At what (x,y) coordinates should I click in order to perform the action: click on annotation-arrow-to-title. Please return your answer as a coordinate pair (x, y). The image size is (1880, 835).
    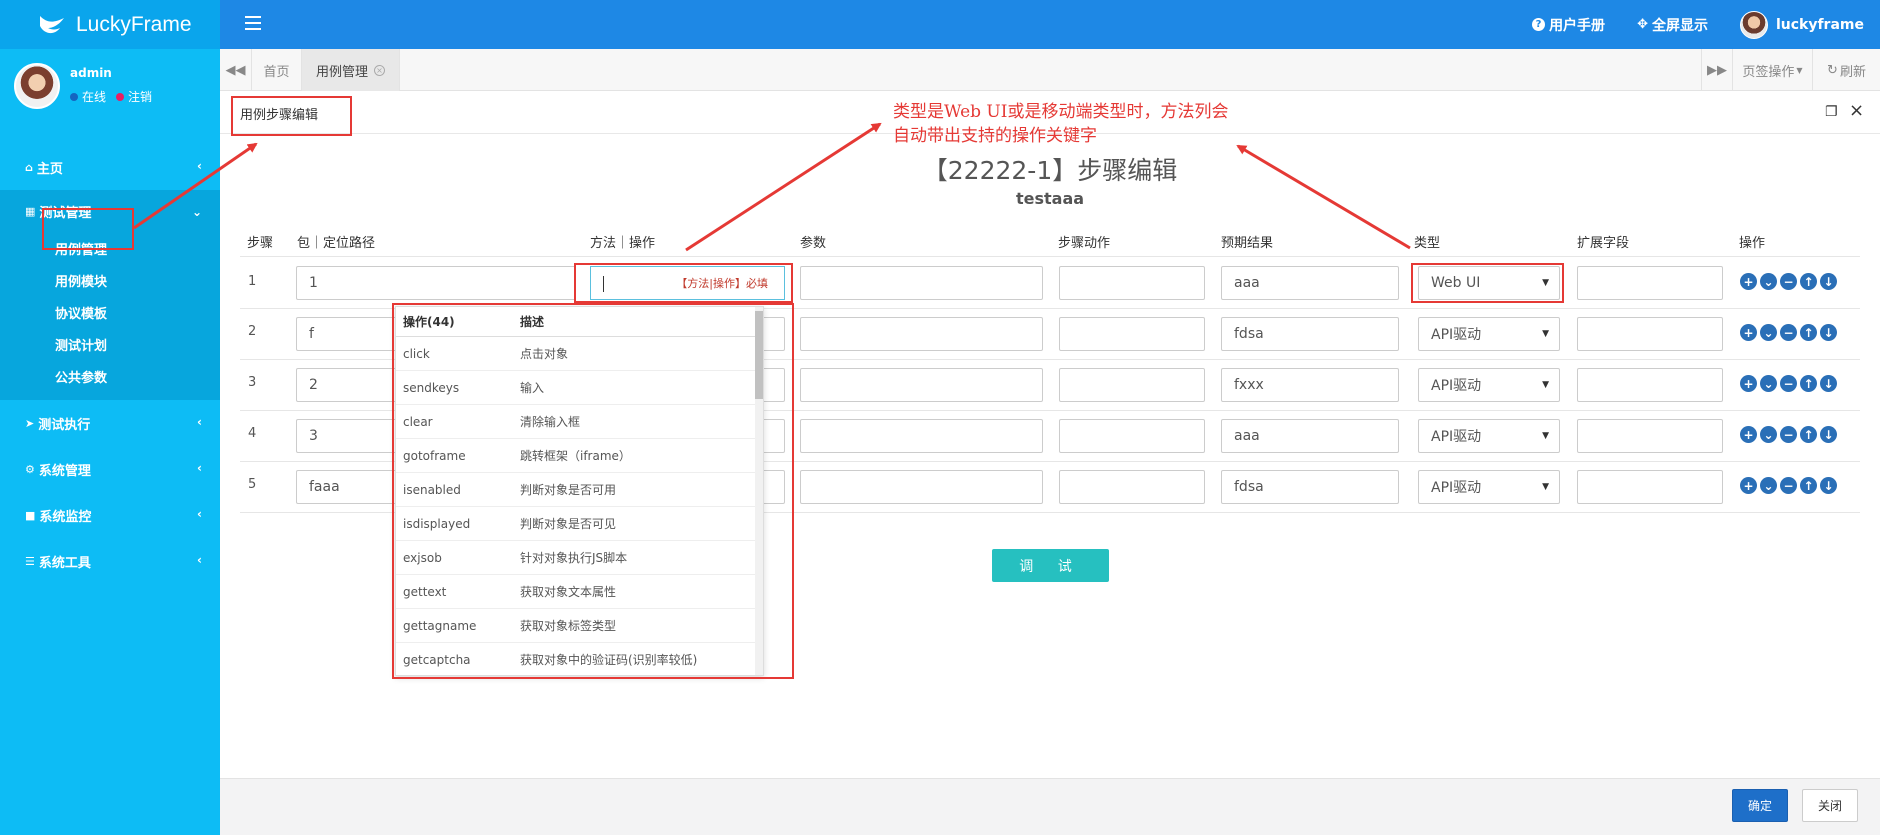
    Looking at the image, I should click on (195, 186).